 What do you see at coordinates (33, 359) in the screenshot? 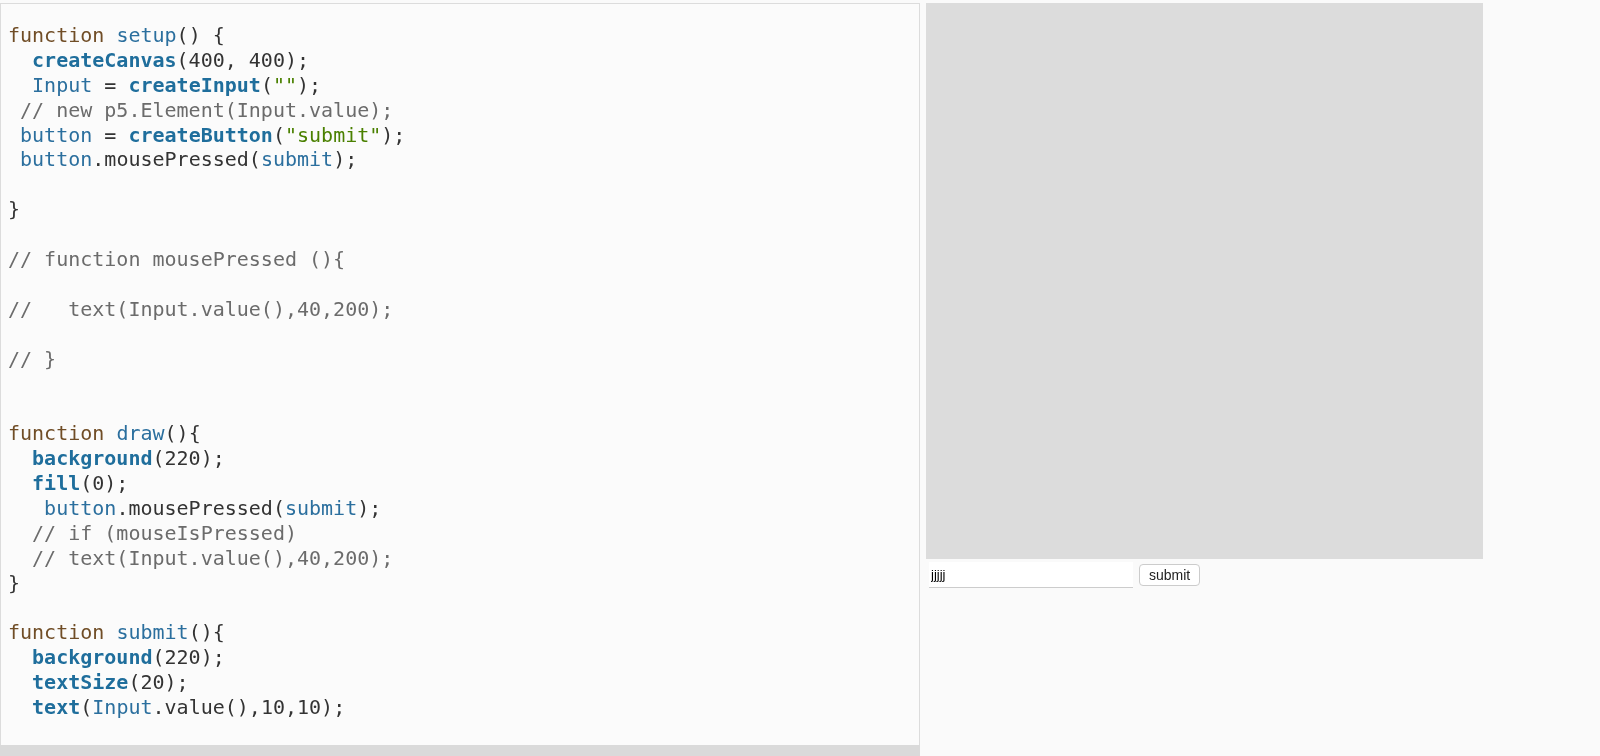
I see `code-line: // }` at bounding box center [33, 359].